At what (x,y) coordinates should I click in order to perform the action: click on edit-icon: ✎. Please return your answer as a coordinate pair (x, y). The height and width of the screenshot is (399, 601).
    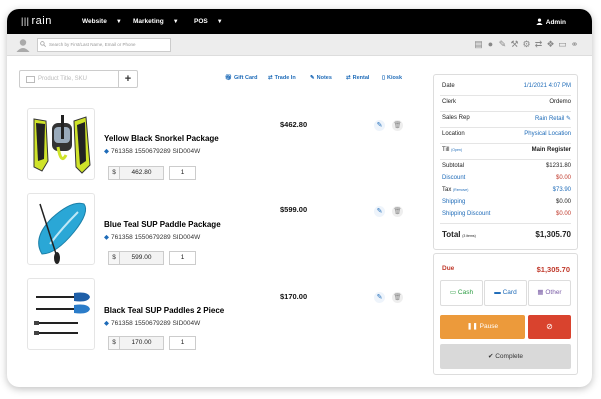
    Looking at the image, I should click on (502, 44).